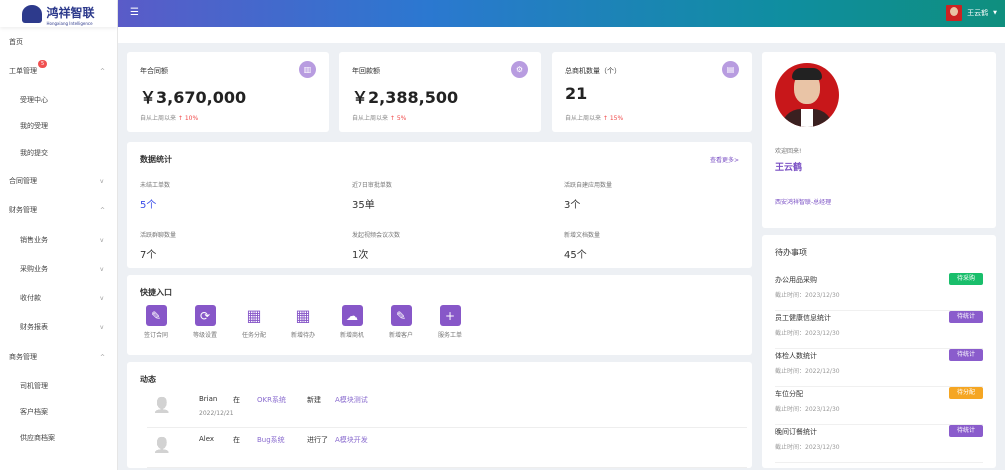 The image size is (1005, 470). What do you see at coordinates (401, 322) in the screenshot?
I see `quick-entry-item: ✎ 新增客户` at bounding box center [401, 322].